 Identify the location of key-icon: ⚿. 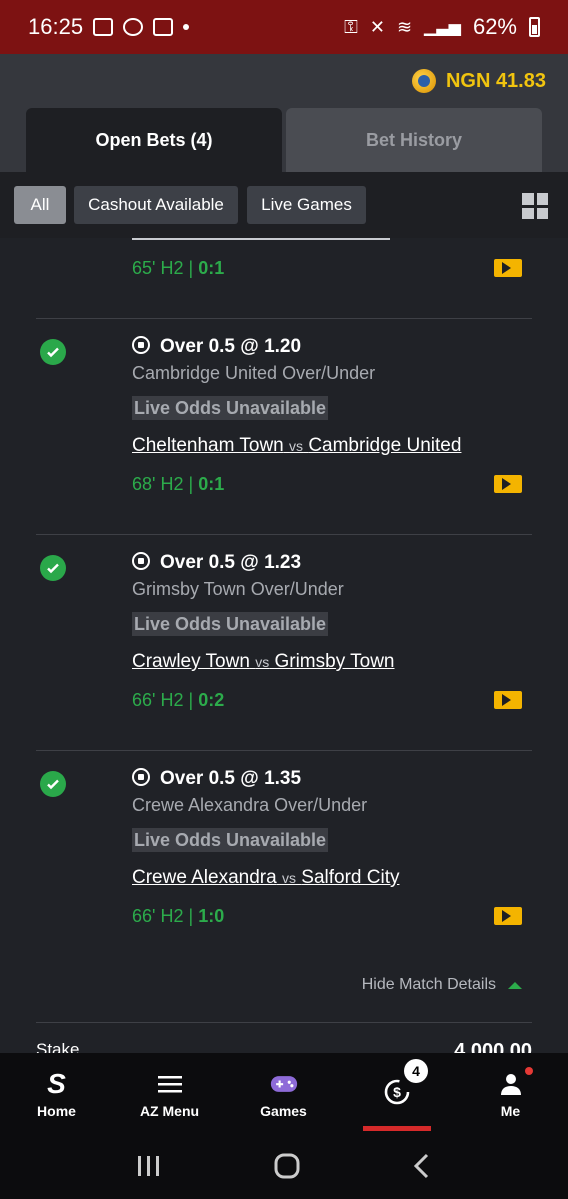
(351, 26).